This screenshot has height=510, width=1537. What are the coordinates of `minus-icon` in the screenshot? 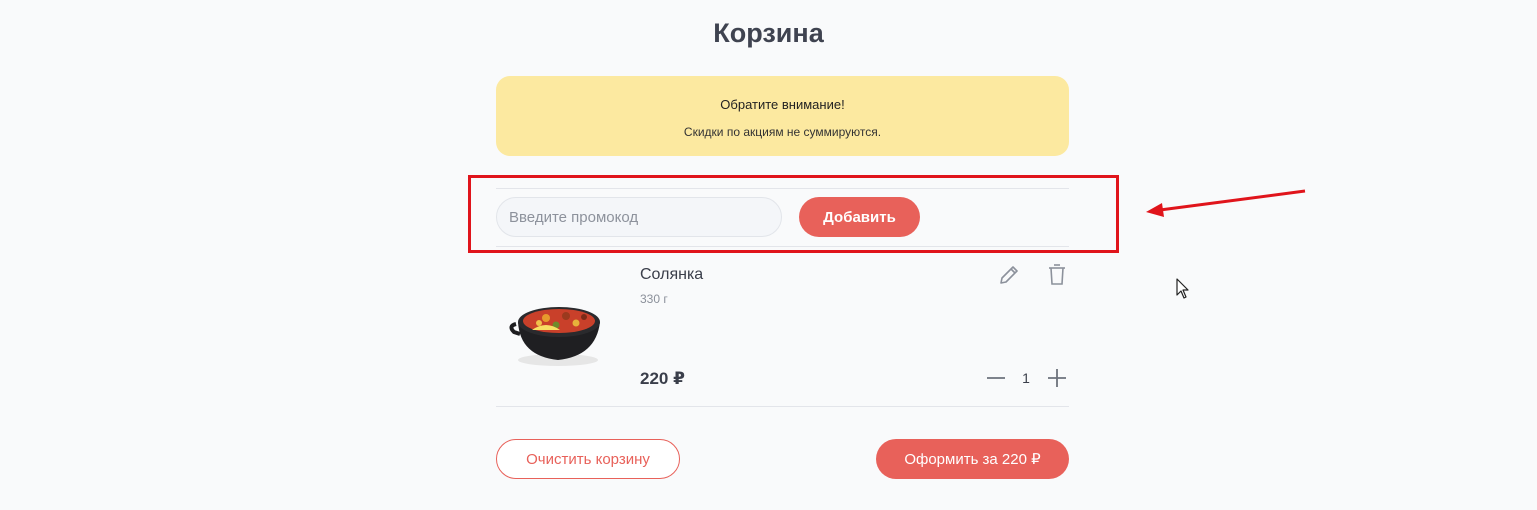 It's located at (996, 378).